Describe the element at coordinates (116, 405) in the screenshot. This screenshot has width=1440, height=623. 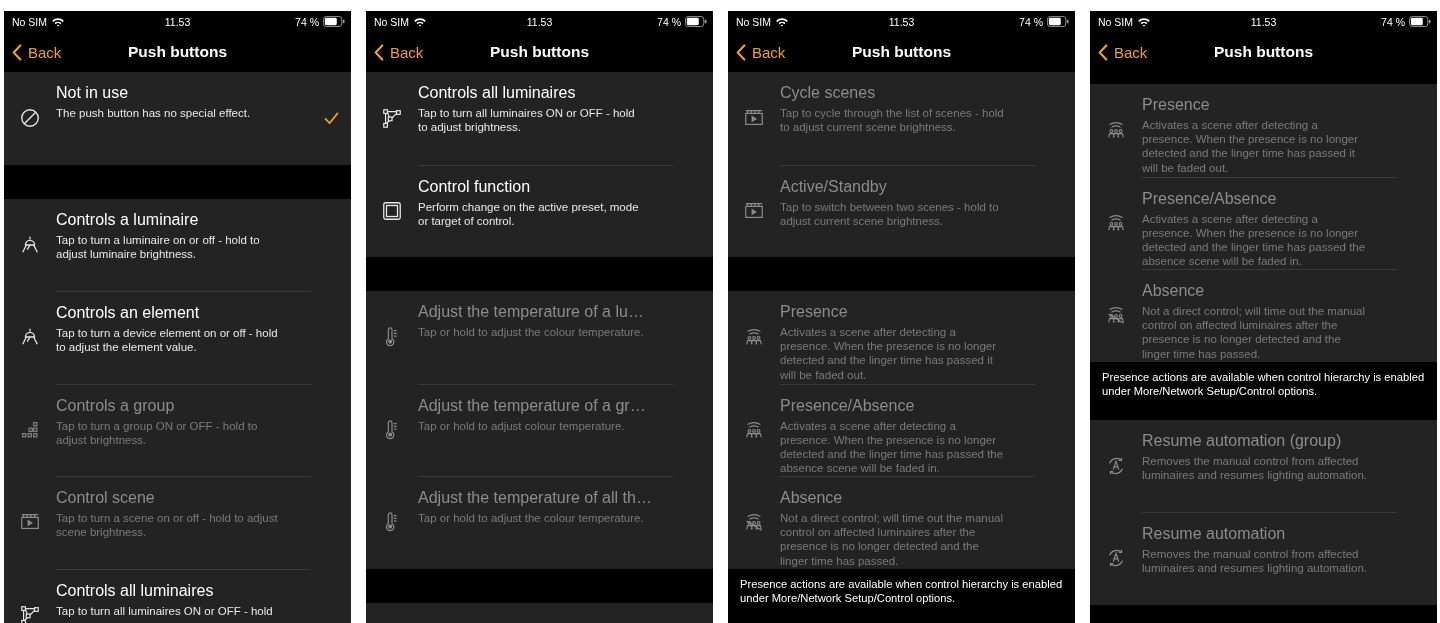
I see `option-title: Controls a group` at that location.